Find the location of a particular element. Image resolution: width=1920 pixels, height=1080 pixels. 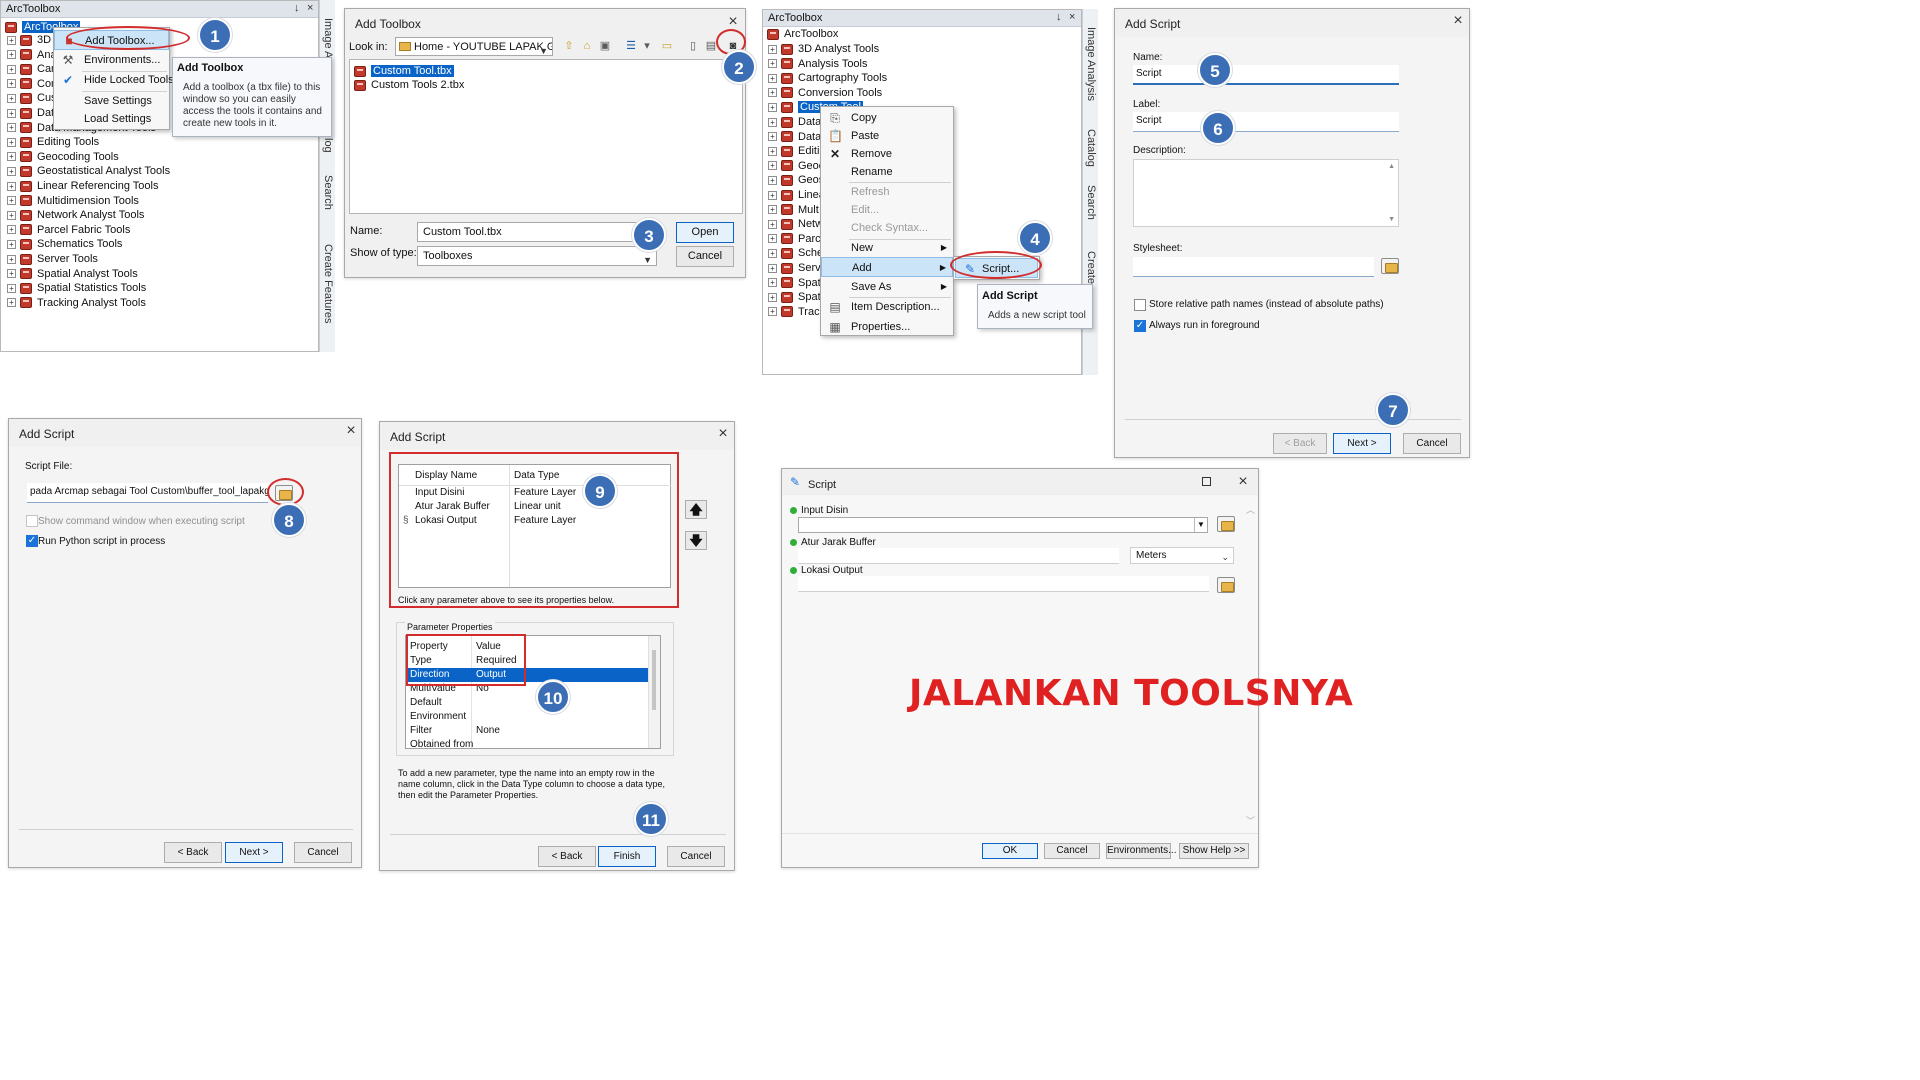

tab-create: Create is located at coordinates (1091, 267).